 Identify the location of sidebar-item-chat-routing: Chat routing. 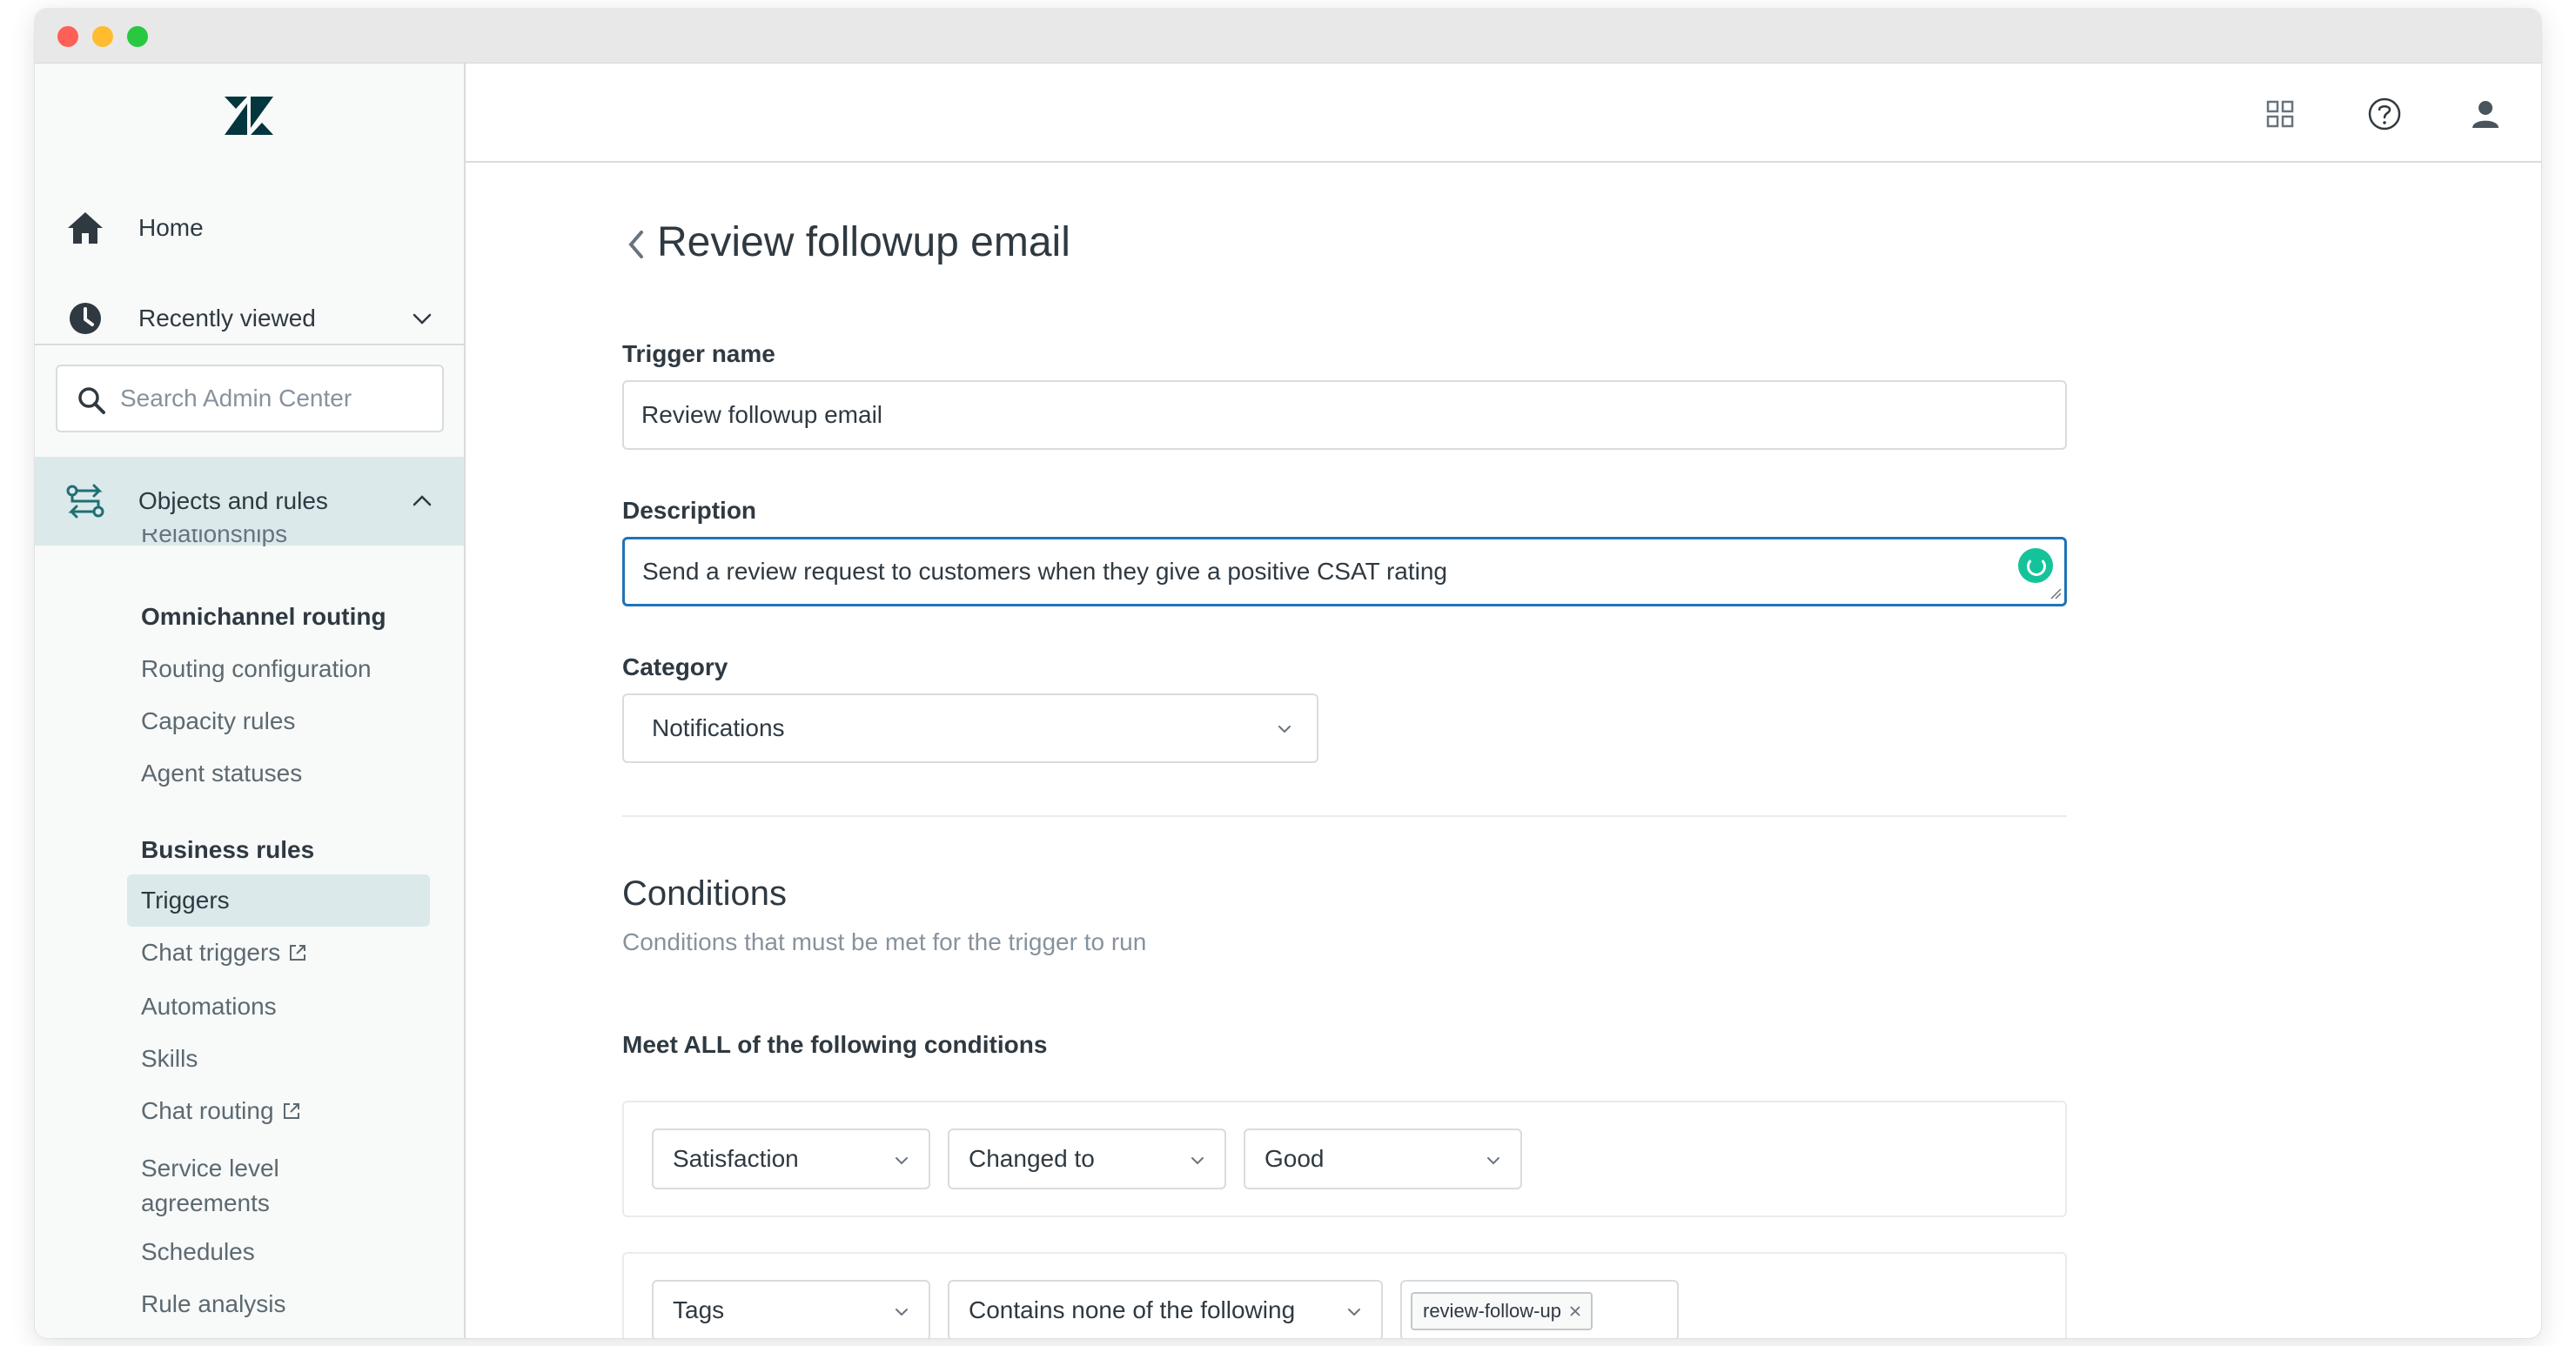
(222, 1111).